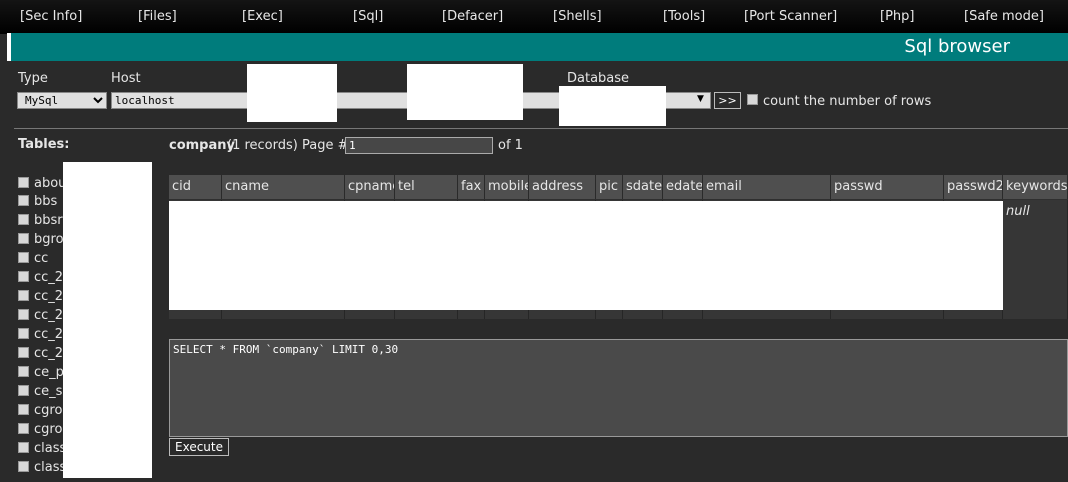 The width and height of the screenshot is (1068, 482). Describe the element at coordinates (684, 16) in the screenshot. I see `menu-item-tools: [Tools]` at that location.